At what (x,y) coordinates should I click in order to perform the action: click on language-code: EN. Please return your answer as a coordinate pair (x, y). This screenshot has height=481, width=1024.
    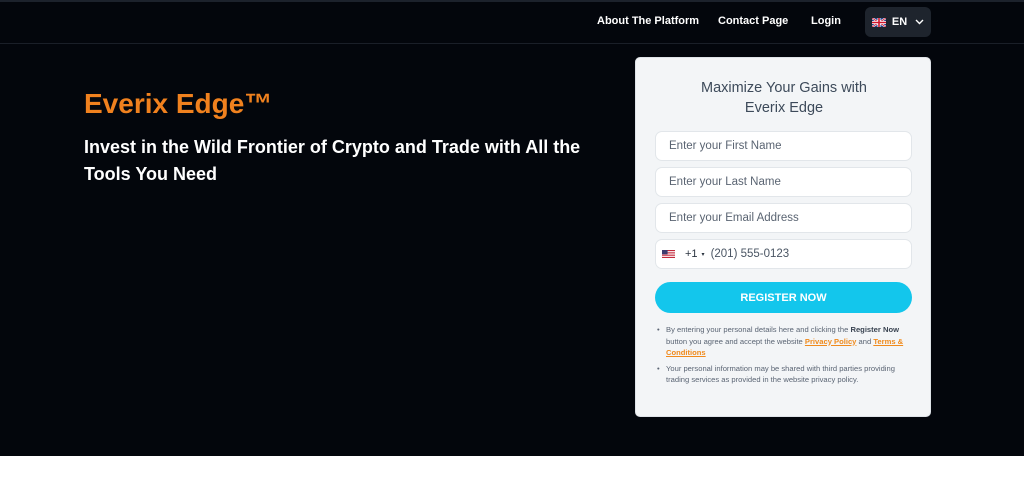
    Looking at the image, I should click on (899, 22).